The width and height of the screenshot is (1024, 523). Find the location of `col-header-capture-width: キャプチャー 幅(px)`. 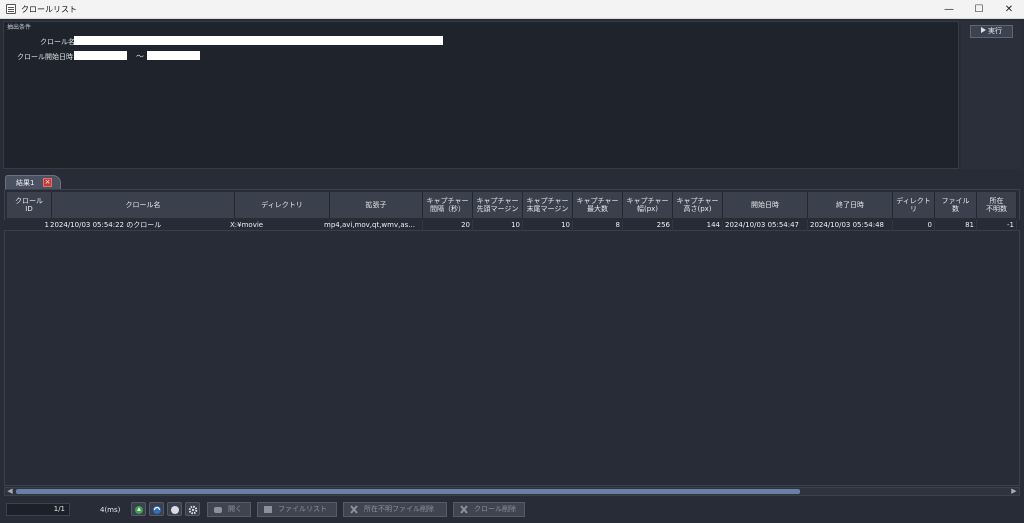

col-header-capture-width: キャプチャー 幅(px) is located at coordinates (648, 205).